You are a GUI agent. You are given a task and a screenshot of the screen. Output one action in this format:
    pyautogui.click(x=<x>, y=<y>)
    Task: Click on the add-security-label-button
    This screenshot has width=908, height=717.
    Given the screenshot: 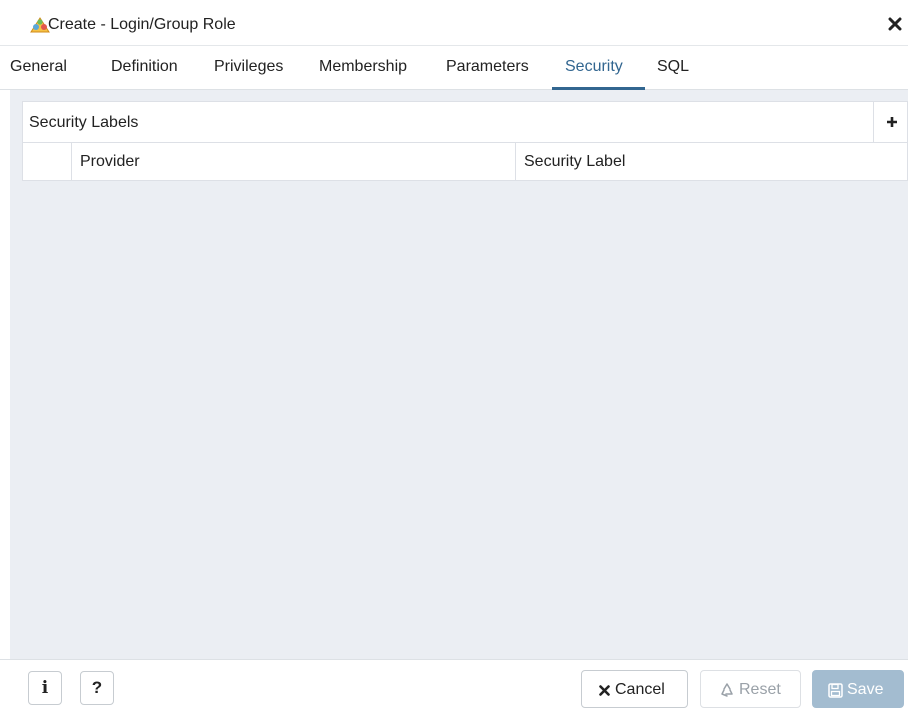 What is the action you would take?
    pyautogui.click(x=890, y=122)
    